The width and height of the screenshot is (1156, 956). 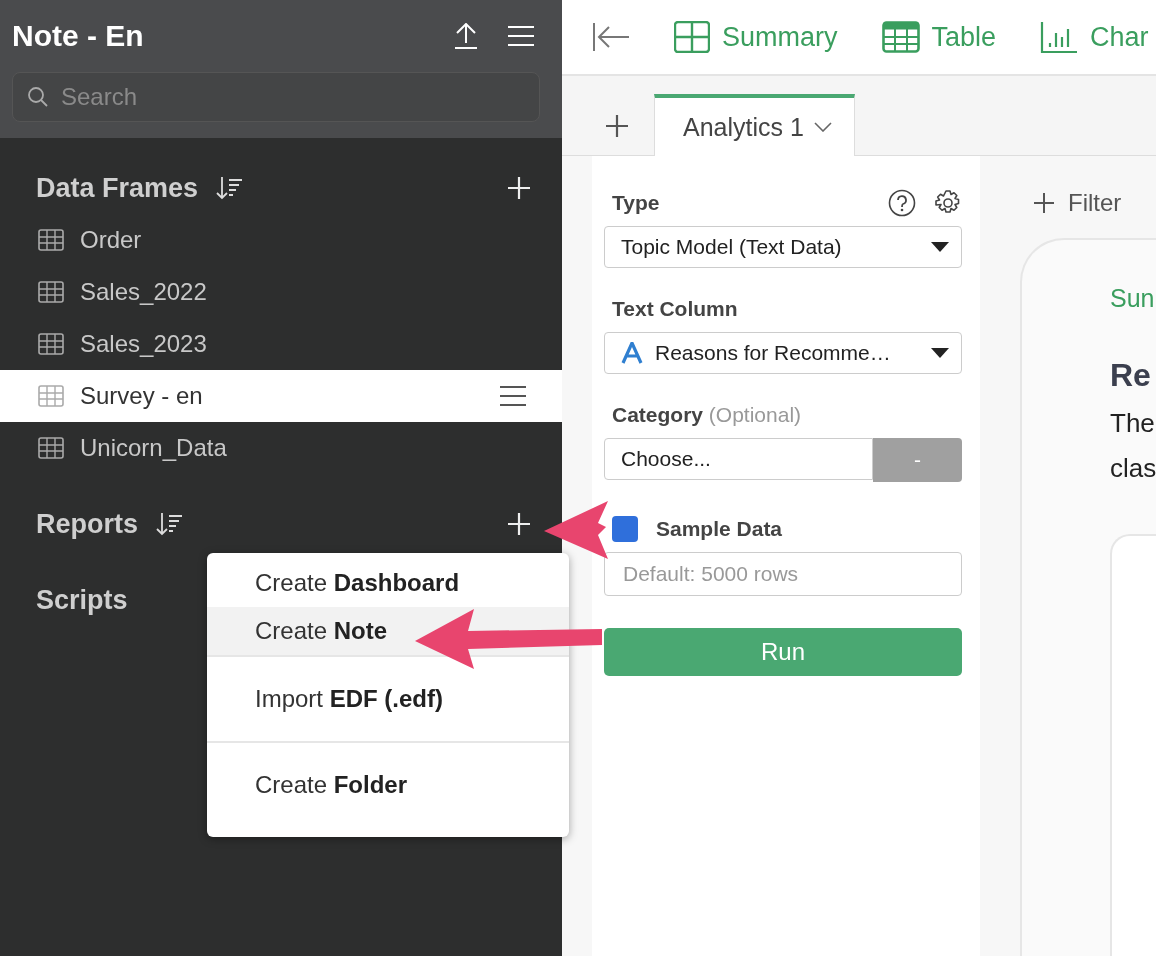 What do you see at coordinates (1088, 203) in the screenshot?
I see `filter-button: Filter` at bounding box center [1088, 203].